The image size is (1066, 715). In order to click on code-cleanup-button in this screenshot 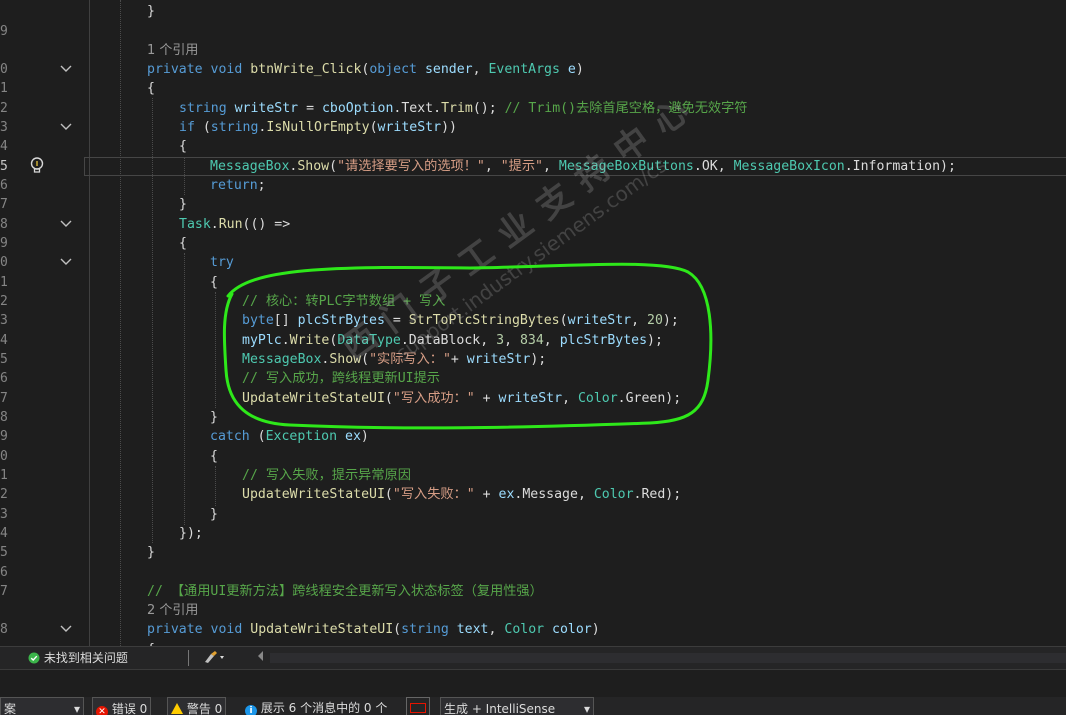, I will do `click(215, 658)`.